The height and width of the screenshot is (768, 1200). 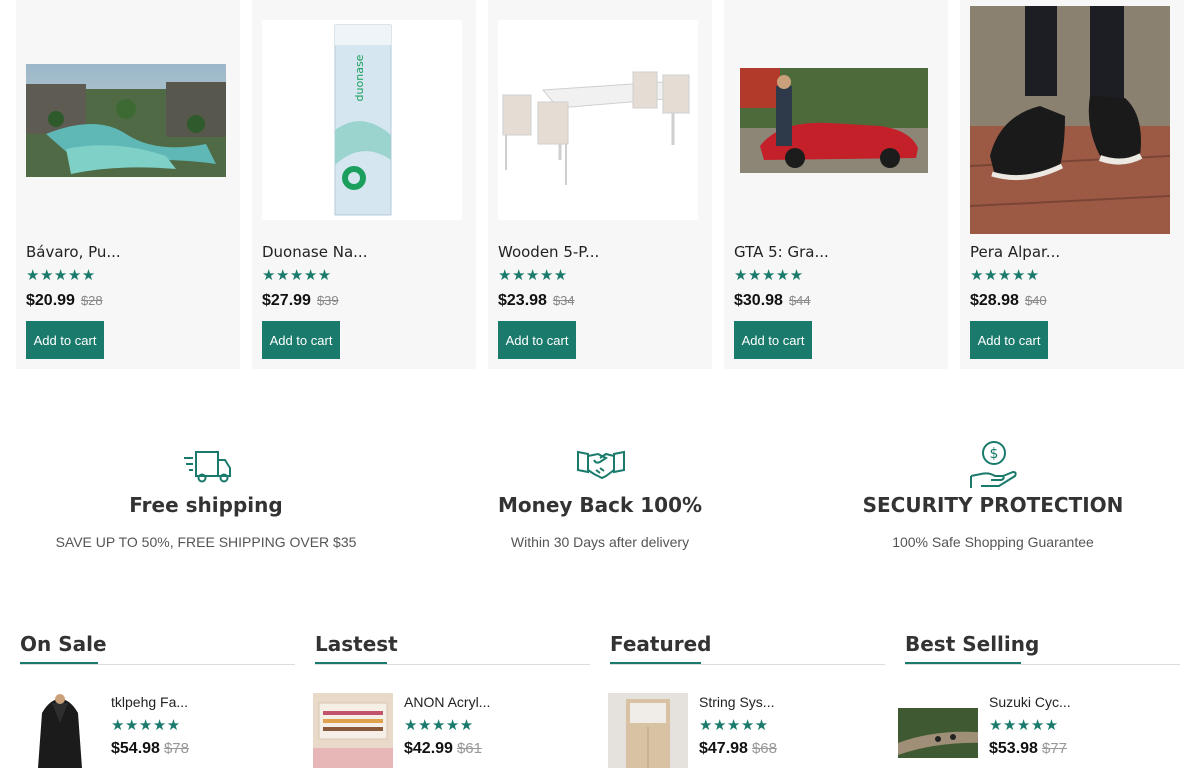 I want to click on list-title: On Sale, so click(x=157, y=647).